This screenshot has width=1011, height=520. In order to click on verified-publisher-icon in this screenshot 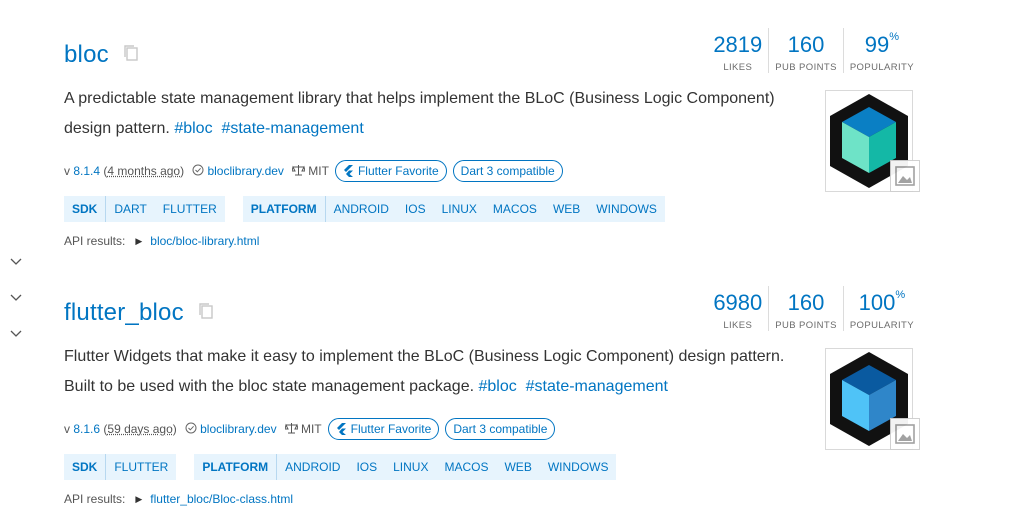, I will do `click(198, 171)`.